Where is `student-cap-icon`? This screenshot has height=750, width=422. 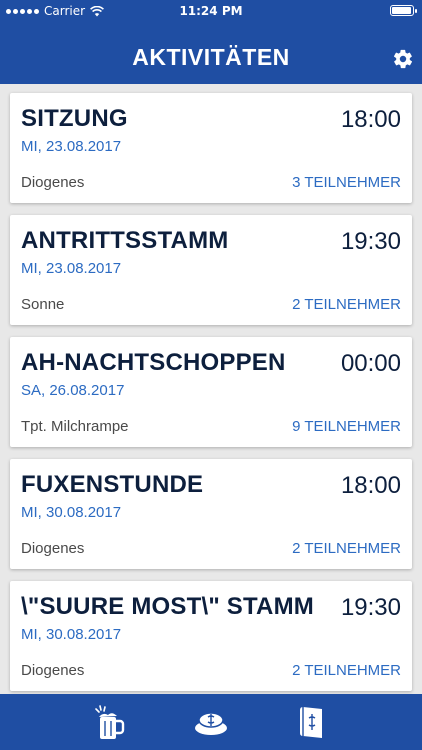
student-cap-icon is located at coordinates (211, 723).